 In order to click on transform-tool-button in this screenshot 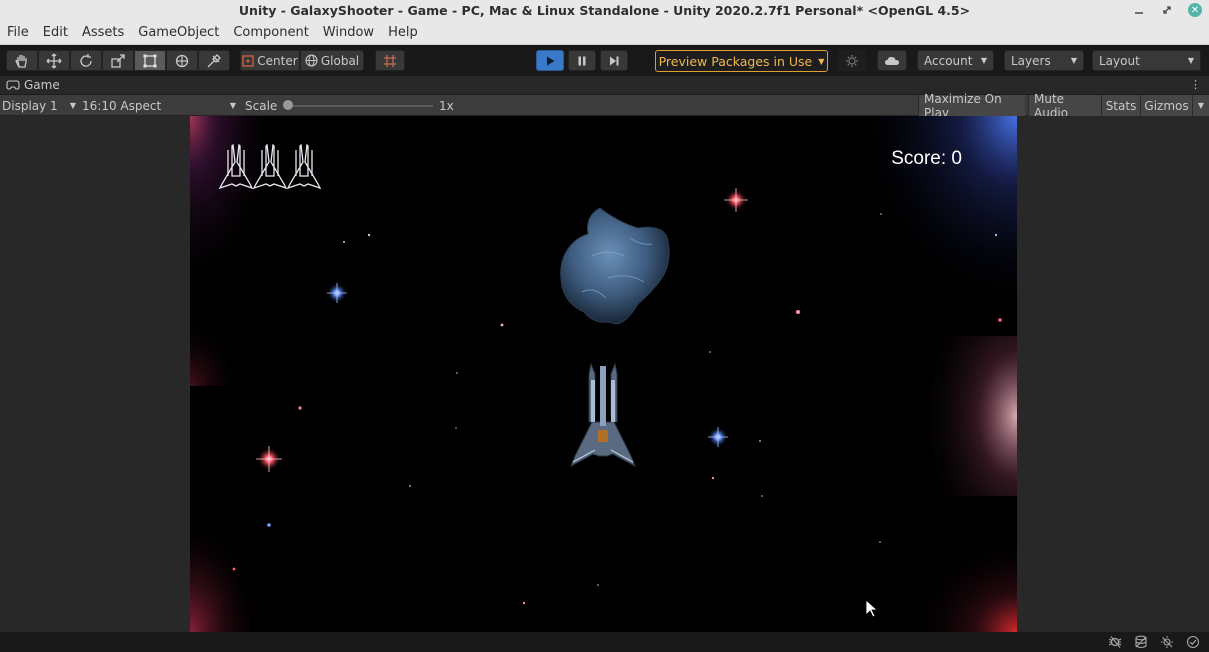, I will do `click(182, 60)`.